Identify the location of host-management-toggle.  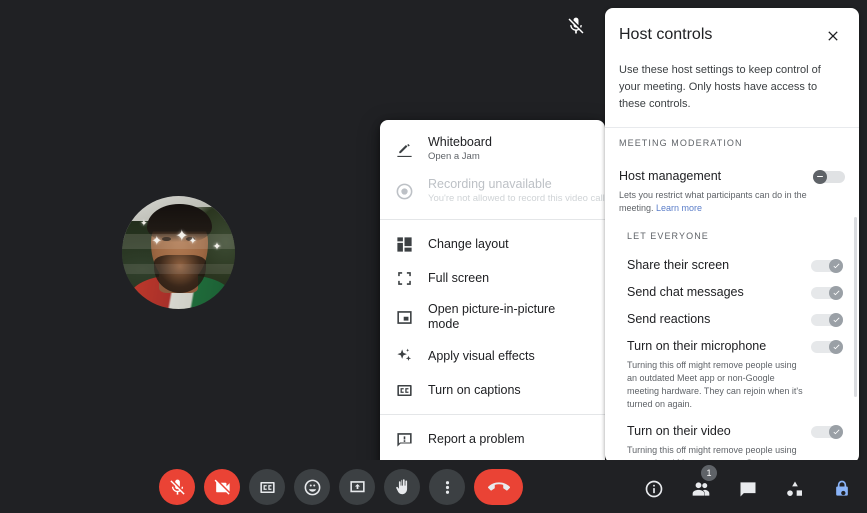
(829, 176).